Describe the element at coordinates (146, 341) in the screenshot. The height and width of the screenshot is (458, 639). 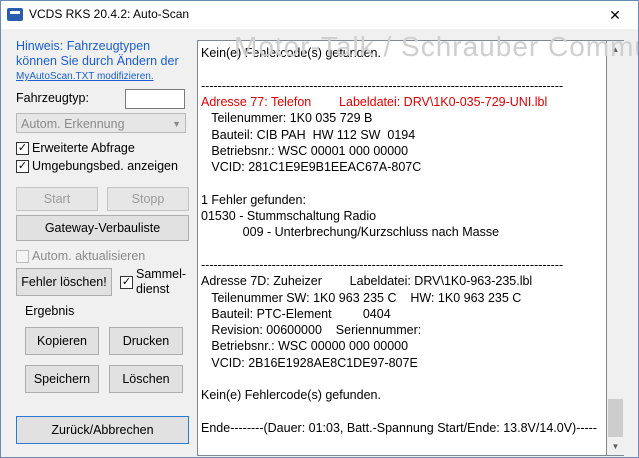
I see `print-button: Drucken` at that location.